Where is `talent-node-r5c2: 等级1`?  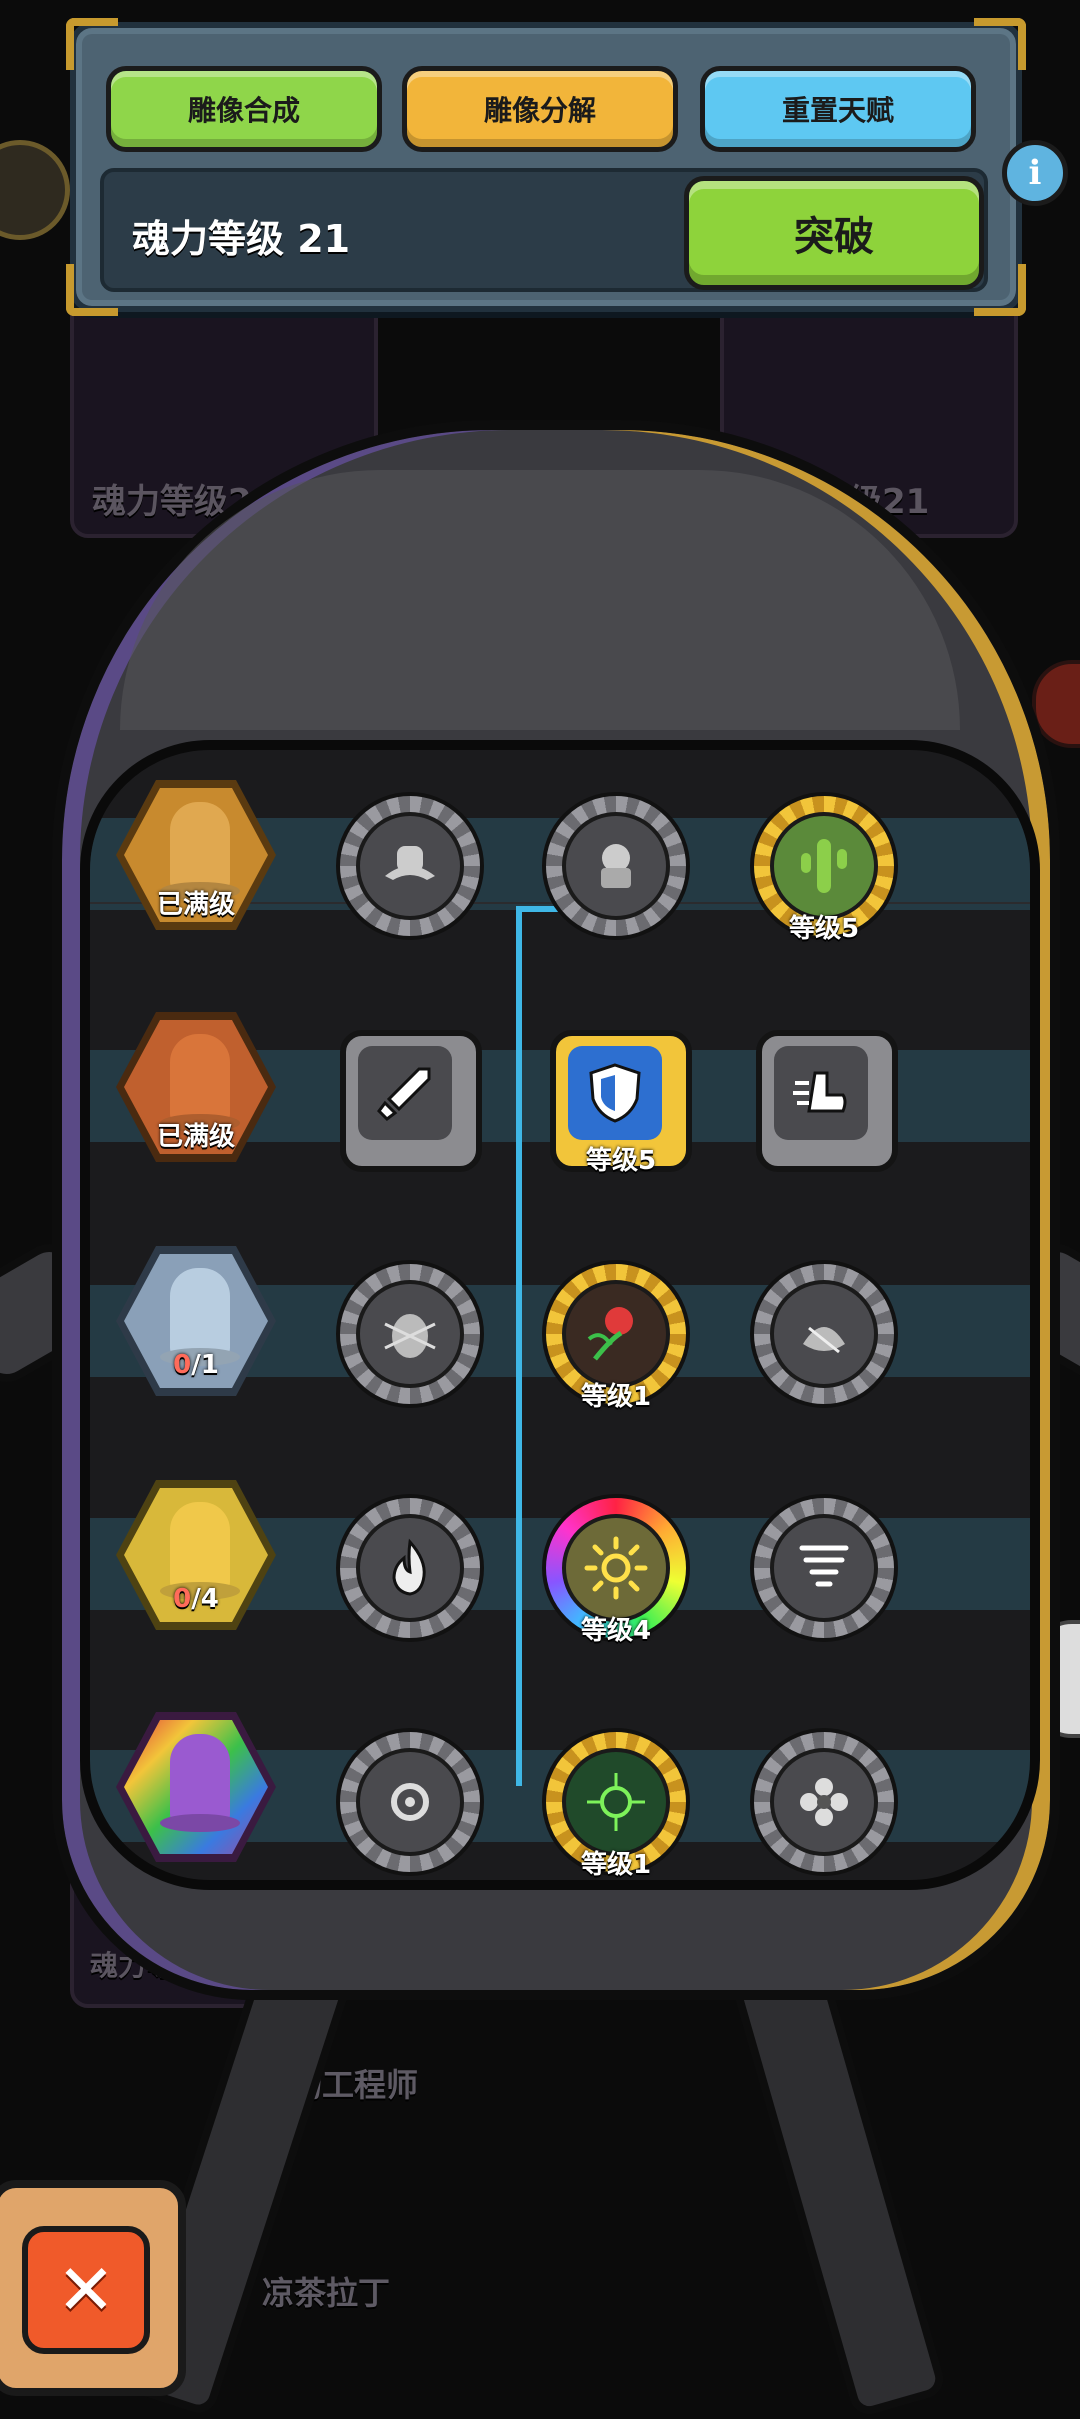
talent-node-r5c2: 等级1 is located at coordinates (616, 1804).